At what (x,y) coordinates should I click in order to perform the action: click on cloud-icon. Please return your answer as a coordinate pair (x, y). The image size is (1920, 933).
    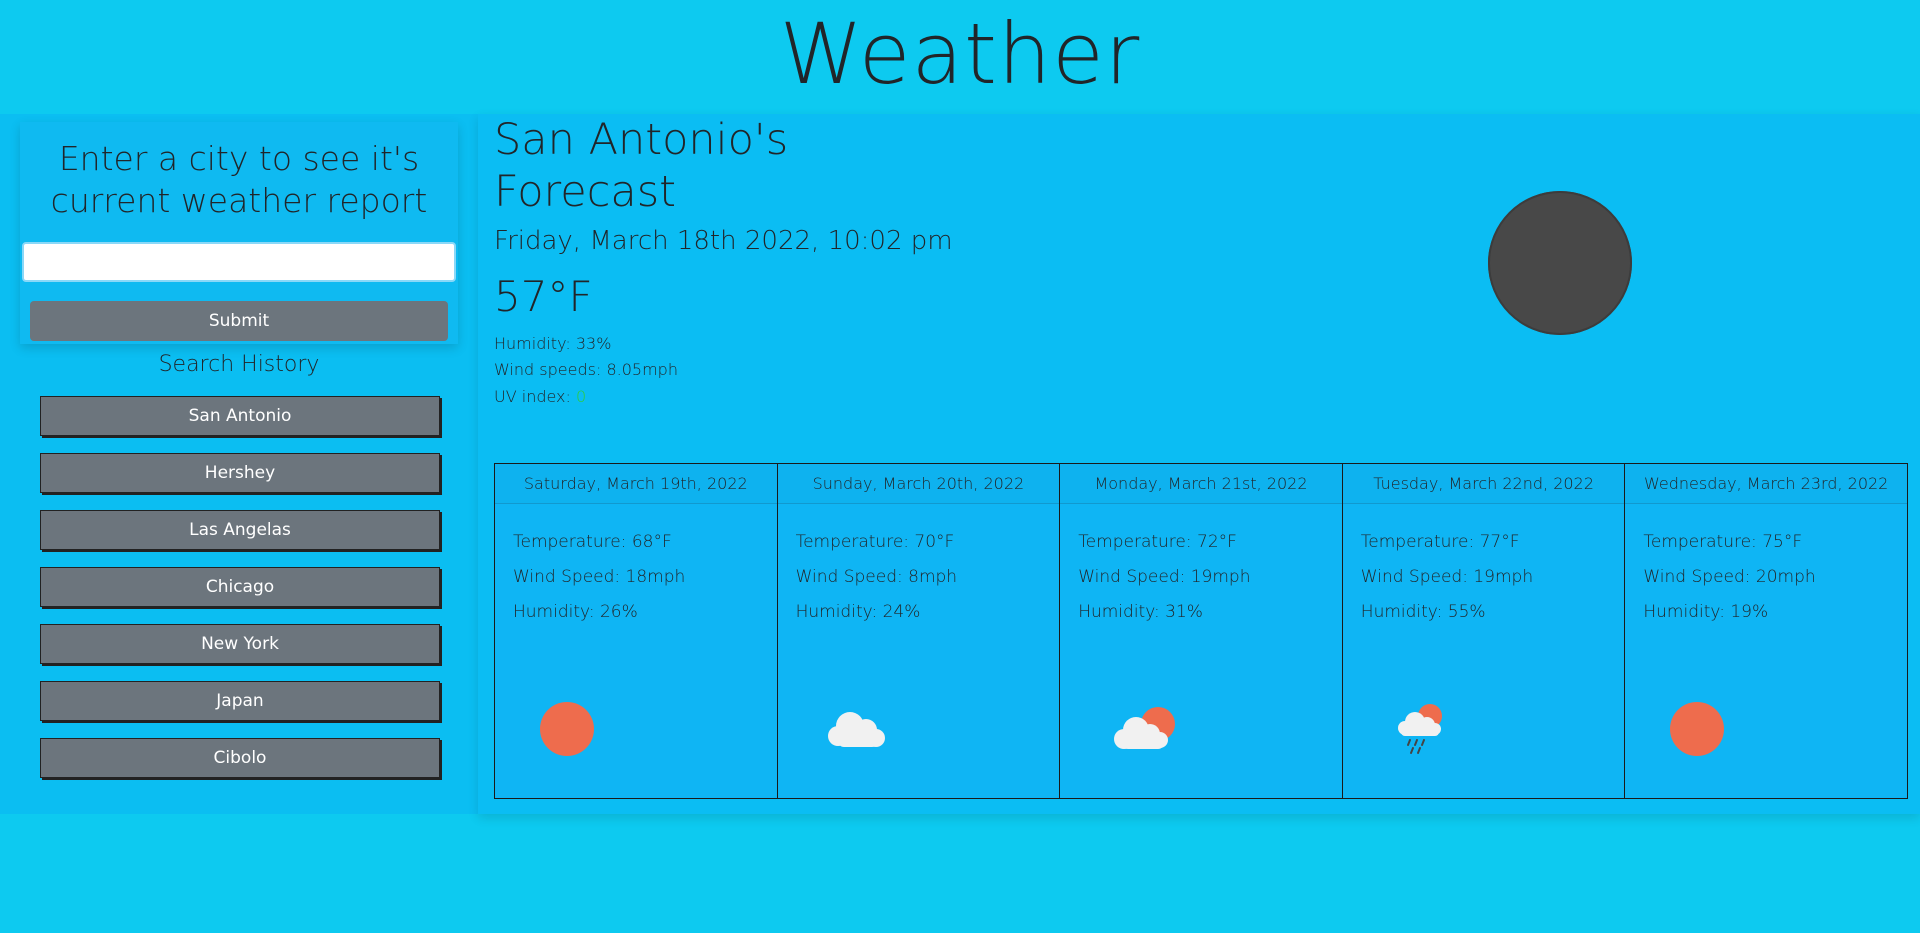
    Looking at the image, I should click on (856, 729).